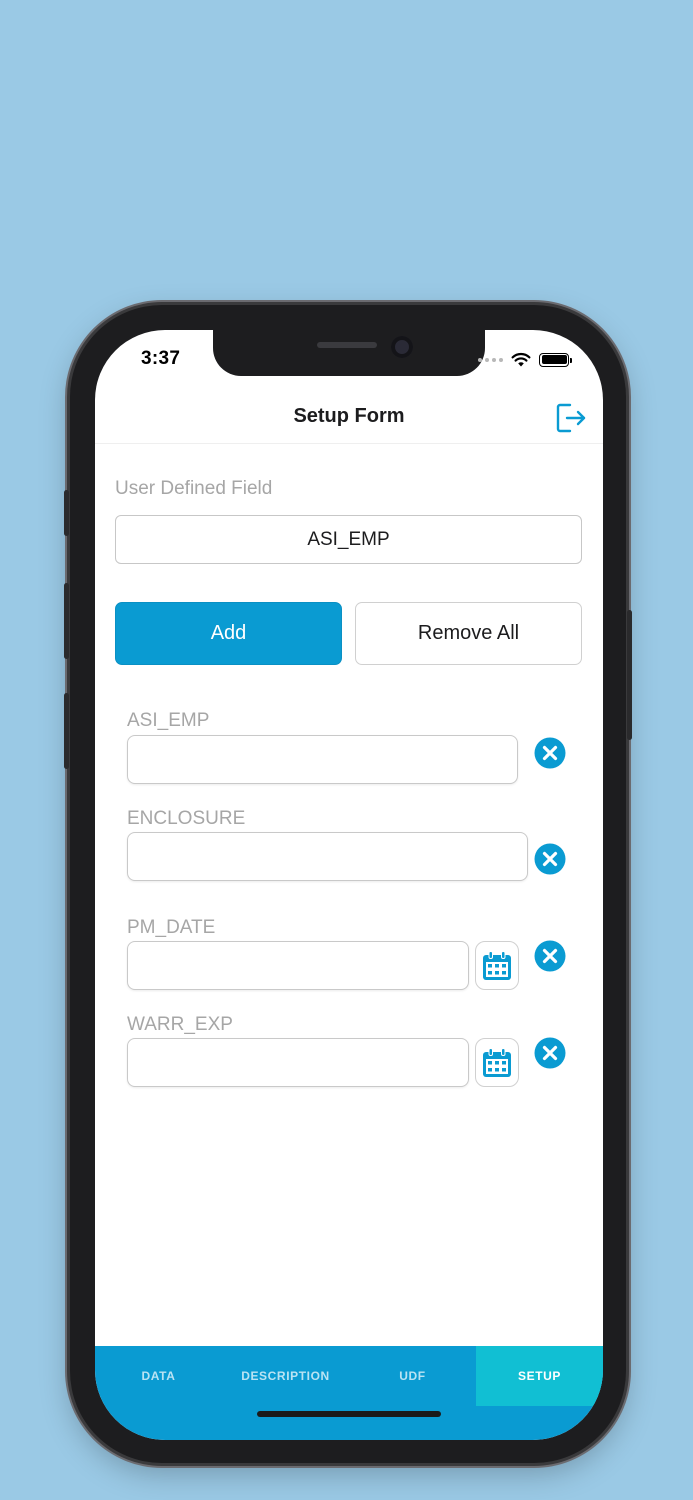 The width and height of the screenshot is (693, 1500). What do you see at coordinates (347, 345) in the screenshot?
I see `earpiece-speaker` at bounding box center [347, 345].